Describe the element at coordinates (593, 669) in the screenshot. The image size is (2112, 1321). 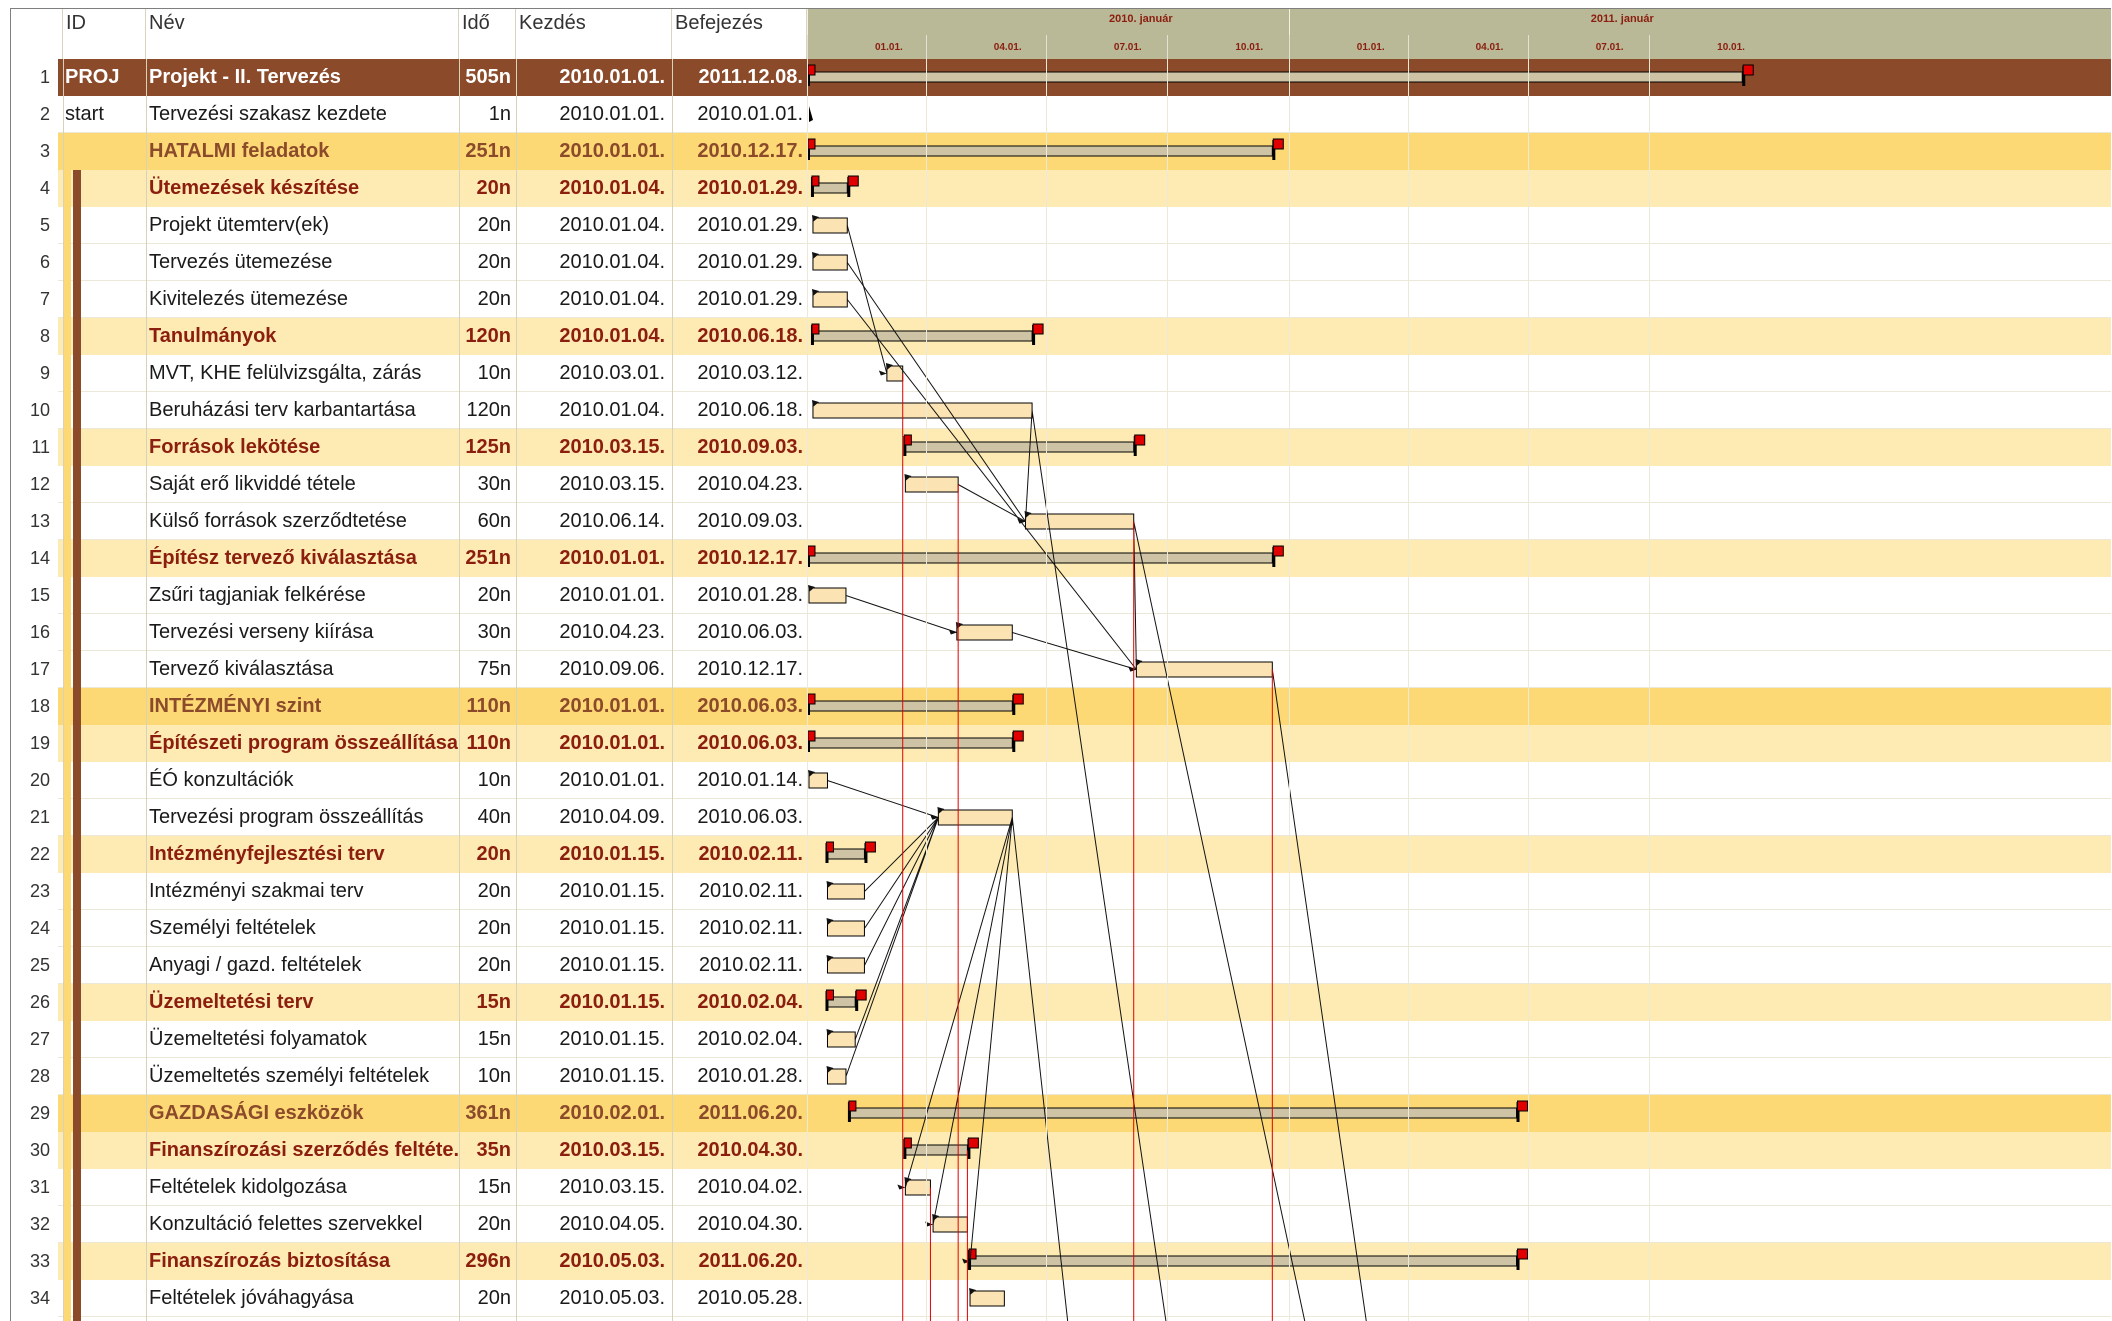
I see `task-start: 2010.09.06.` at that location.